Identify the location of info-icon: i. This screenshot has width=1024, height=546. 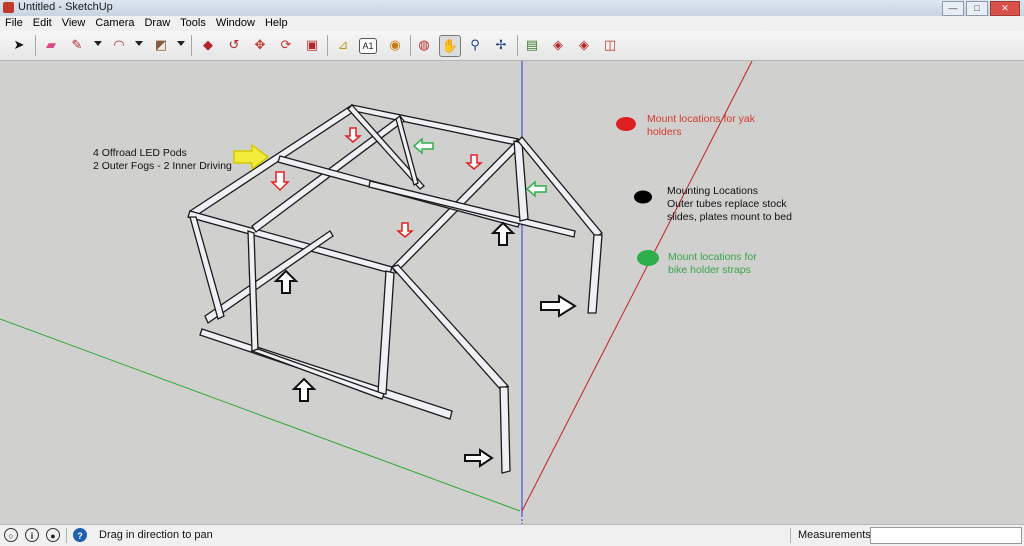
(32, 535).